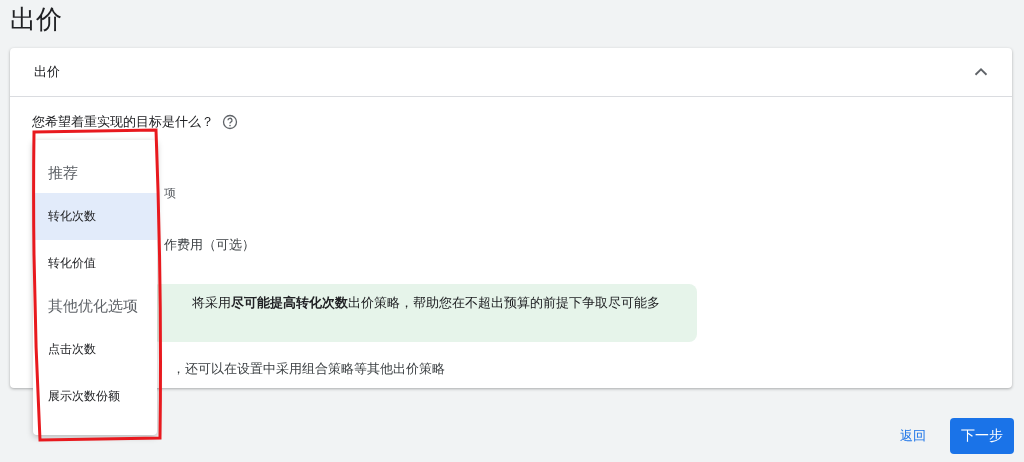  Describe the element at coordinates (36, 19) in the screenshot. I see `page-title: 出价` at that location.